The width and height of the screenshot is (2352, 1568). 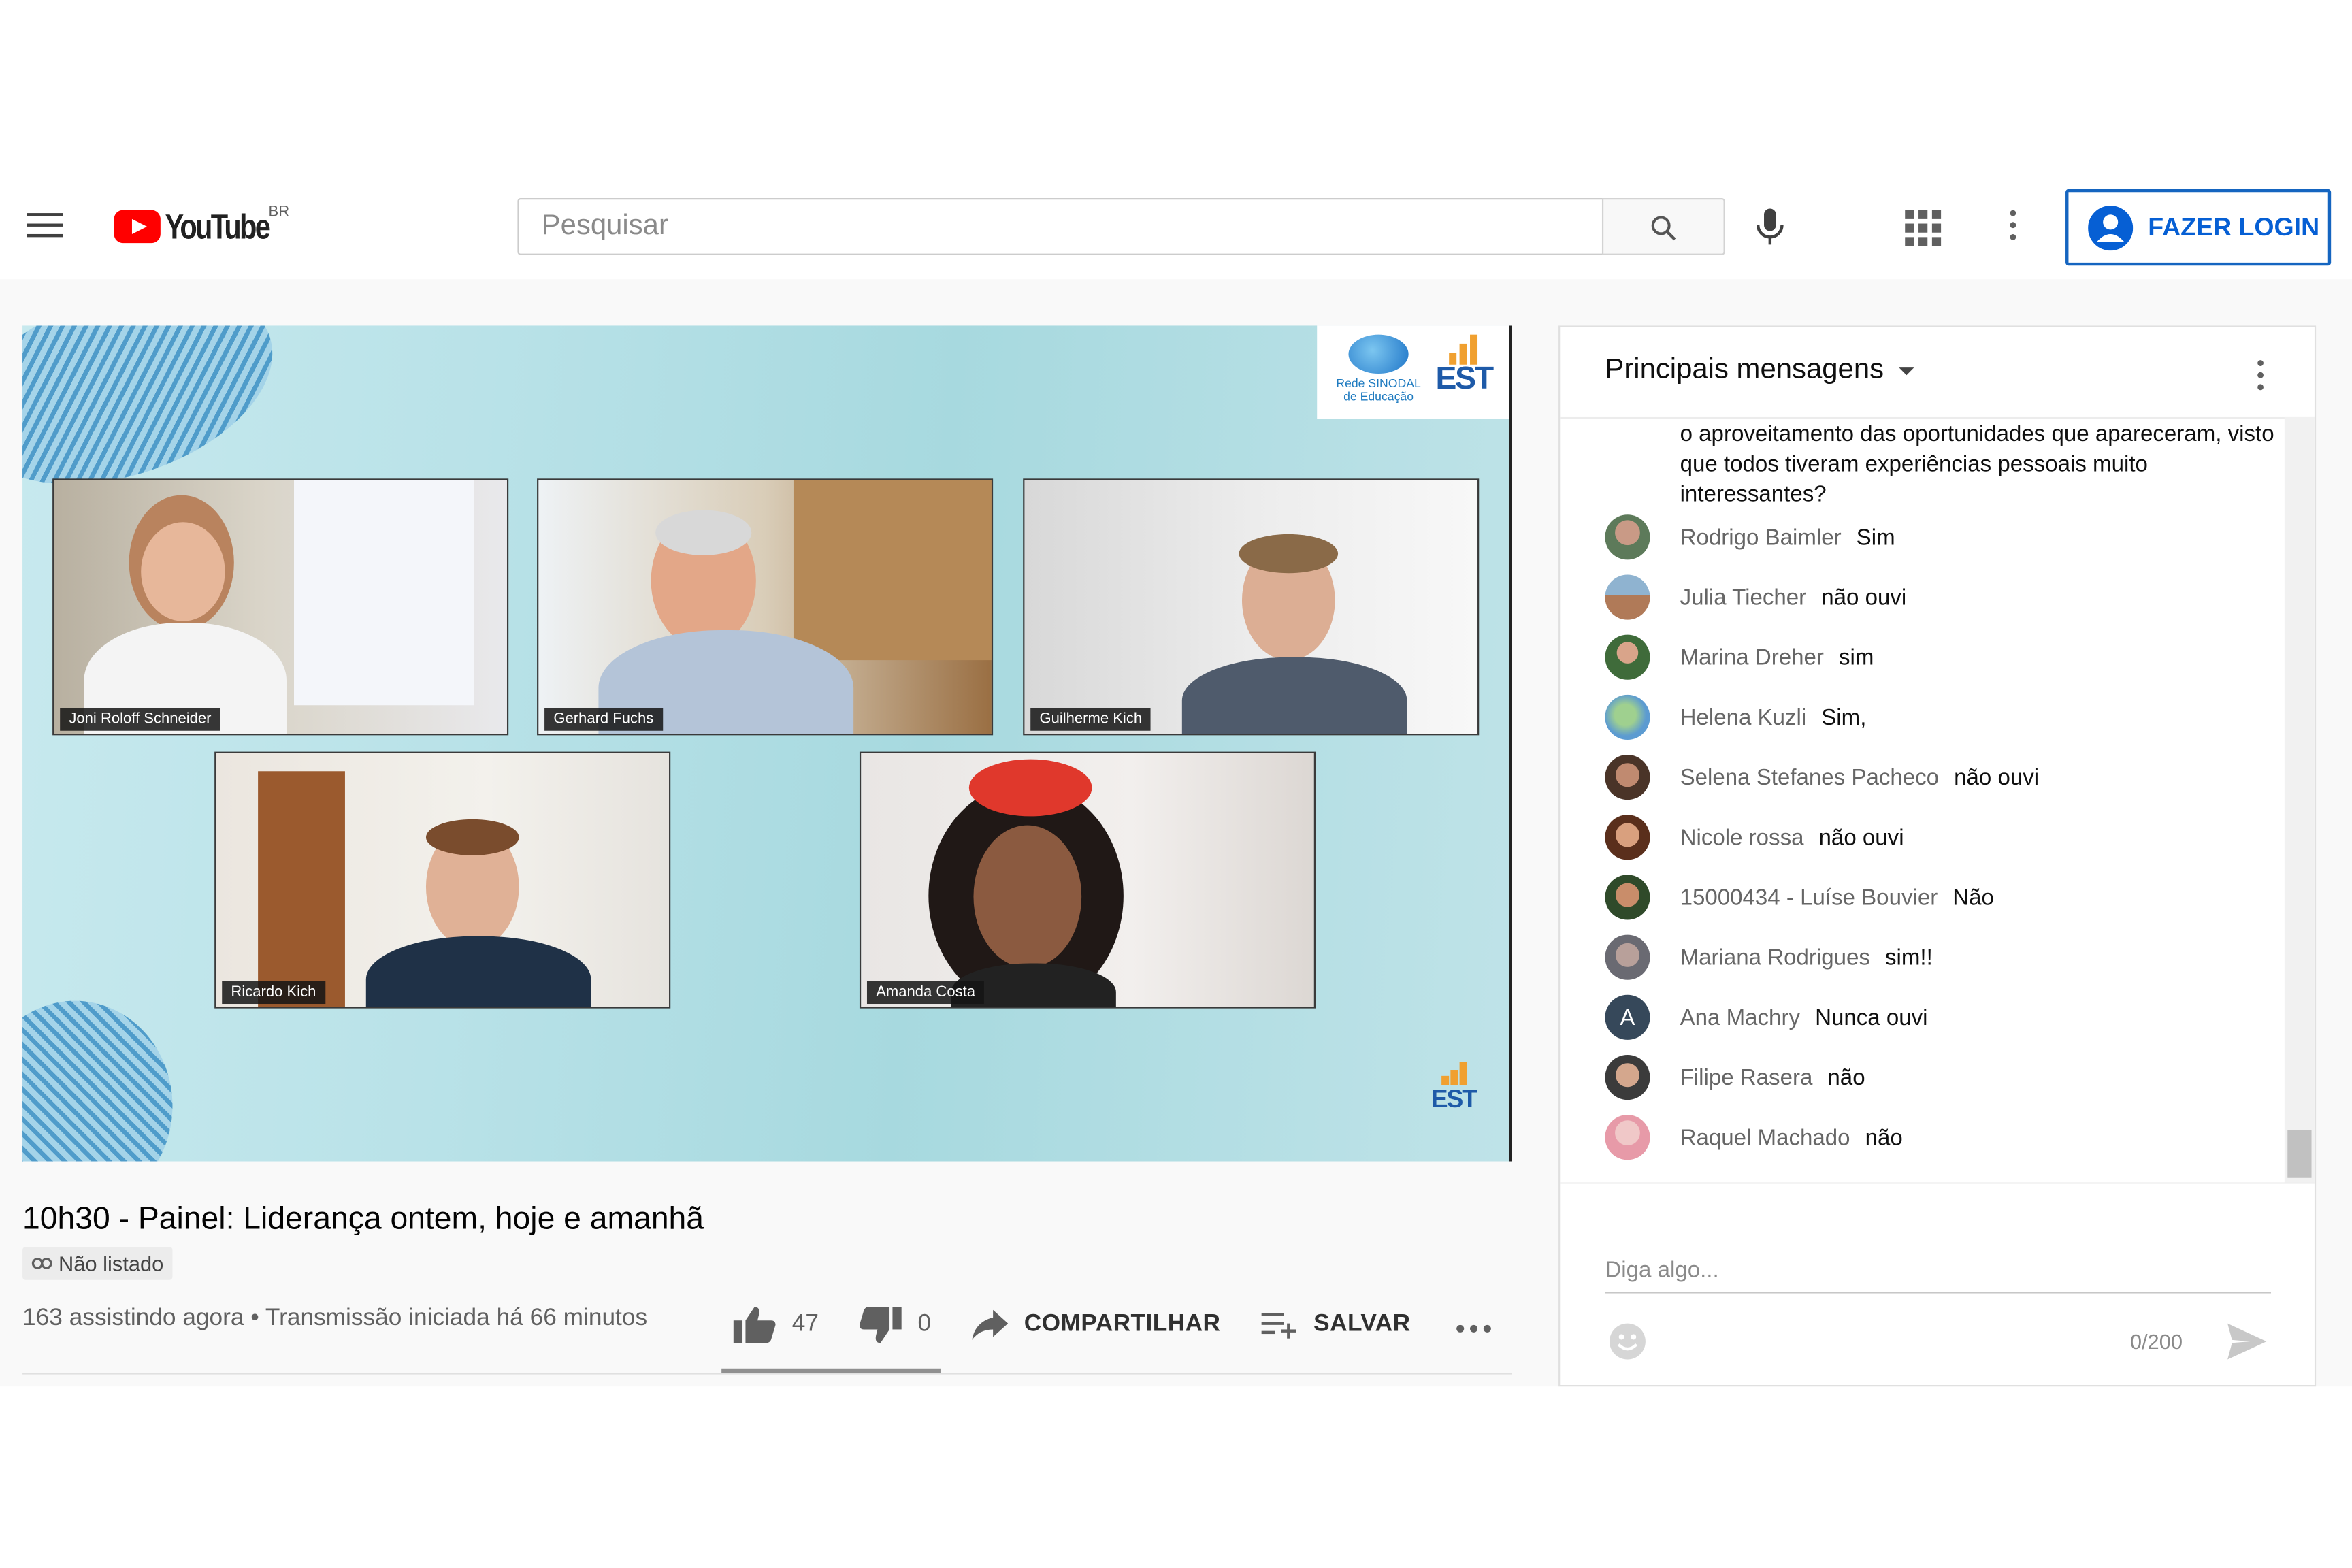 I want to click on share-button: COMPARTILHAR, so click(x=1095, y=1325).